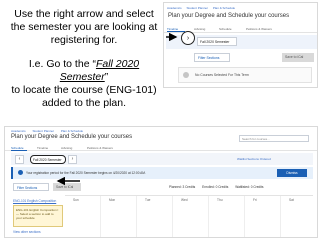 This screenshot has height=240, width=320. What do you see at coordinates (254, 159) in the screenshot?
I see `waitlist-sections-link: Waitlist Sections Ordered` at bounding box center [254, 159].